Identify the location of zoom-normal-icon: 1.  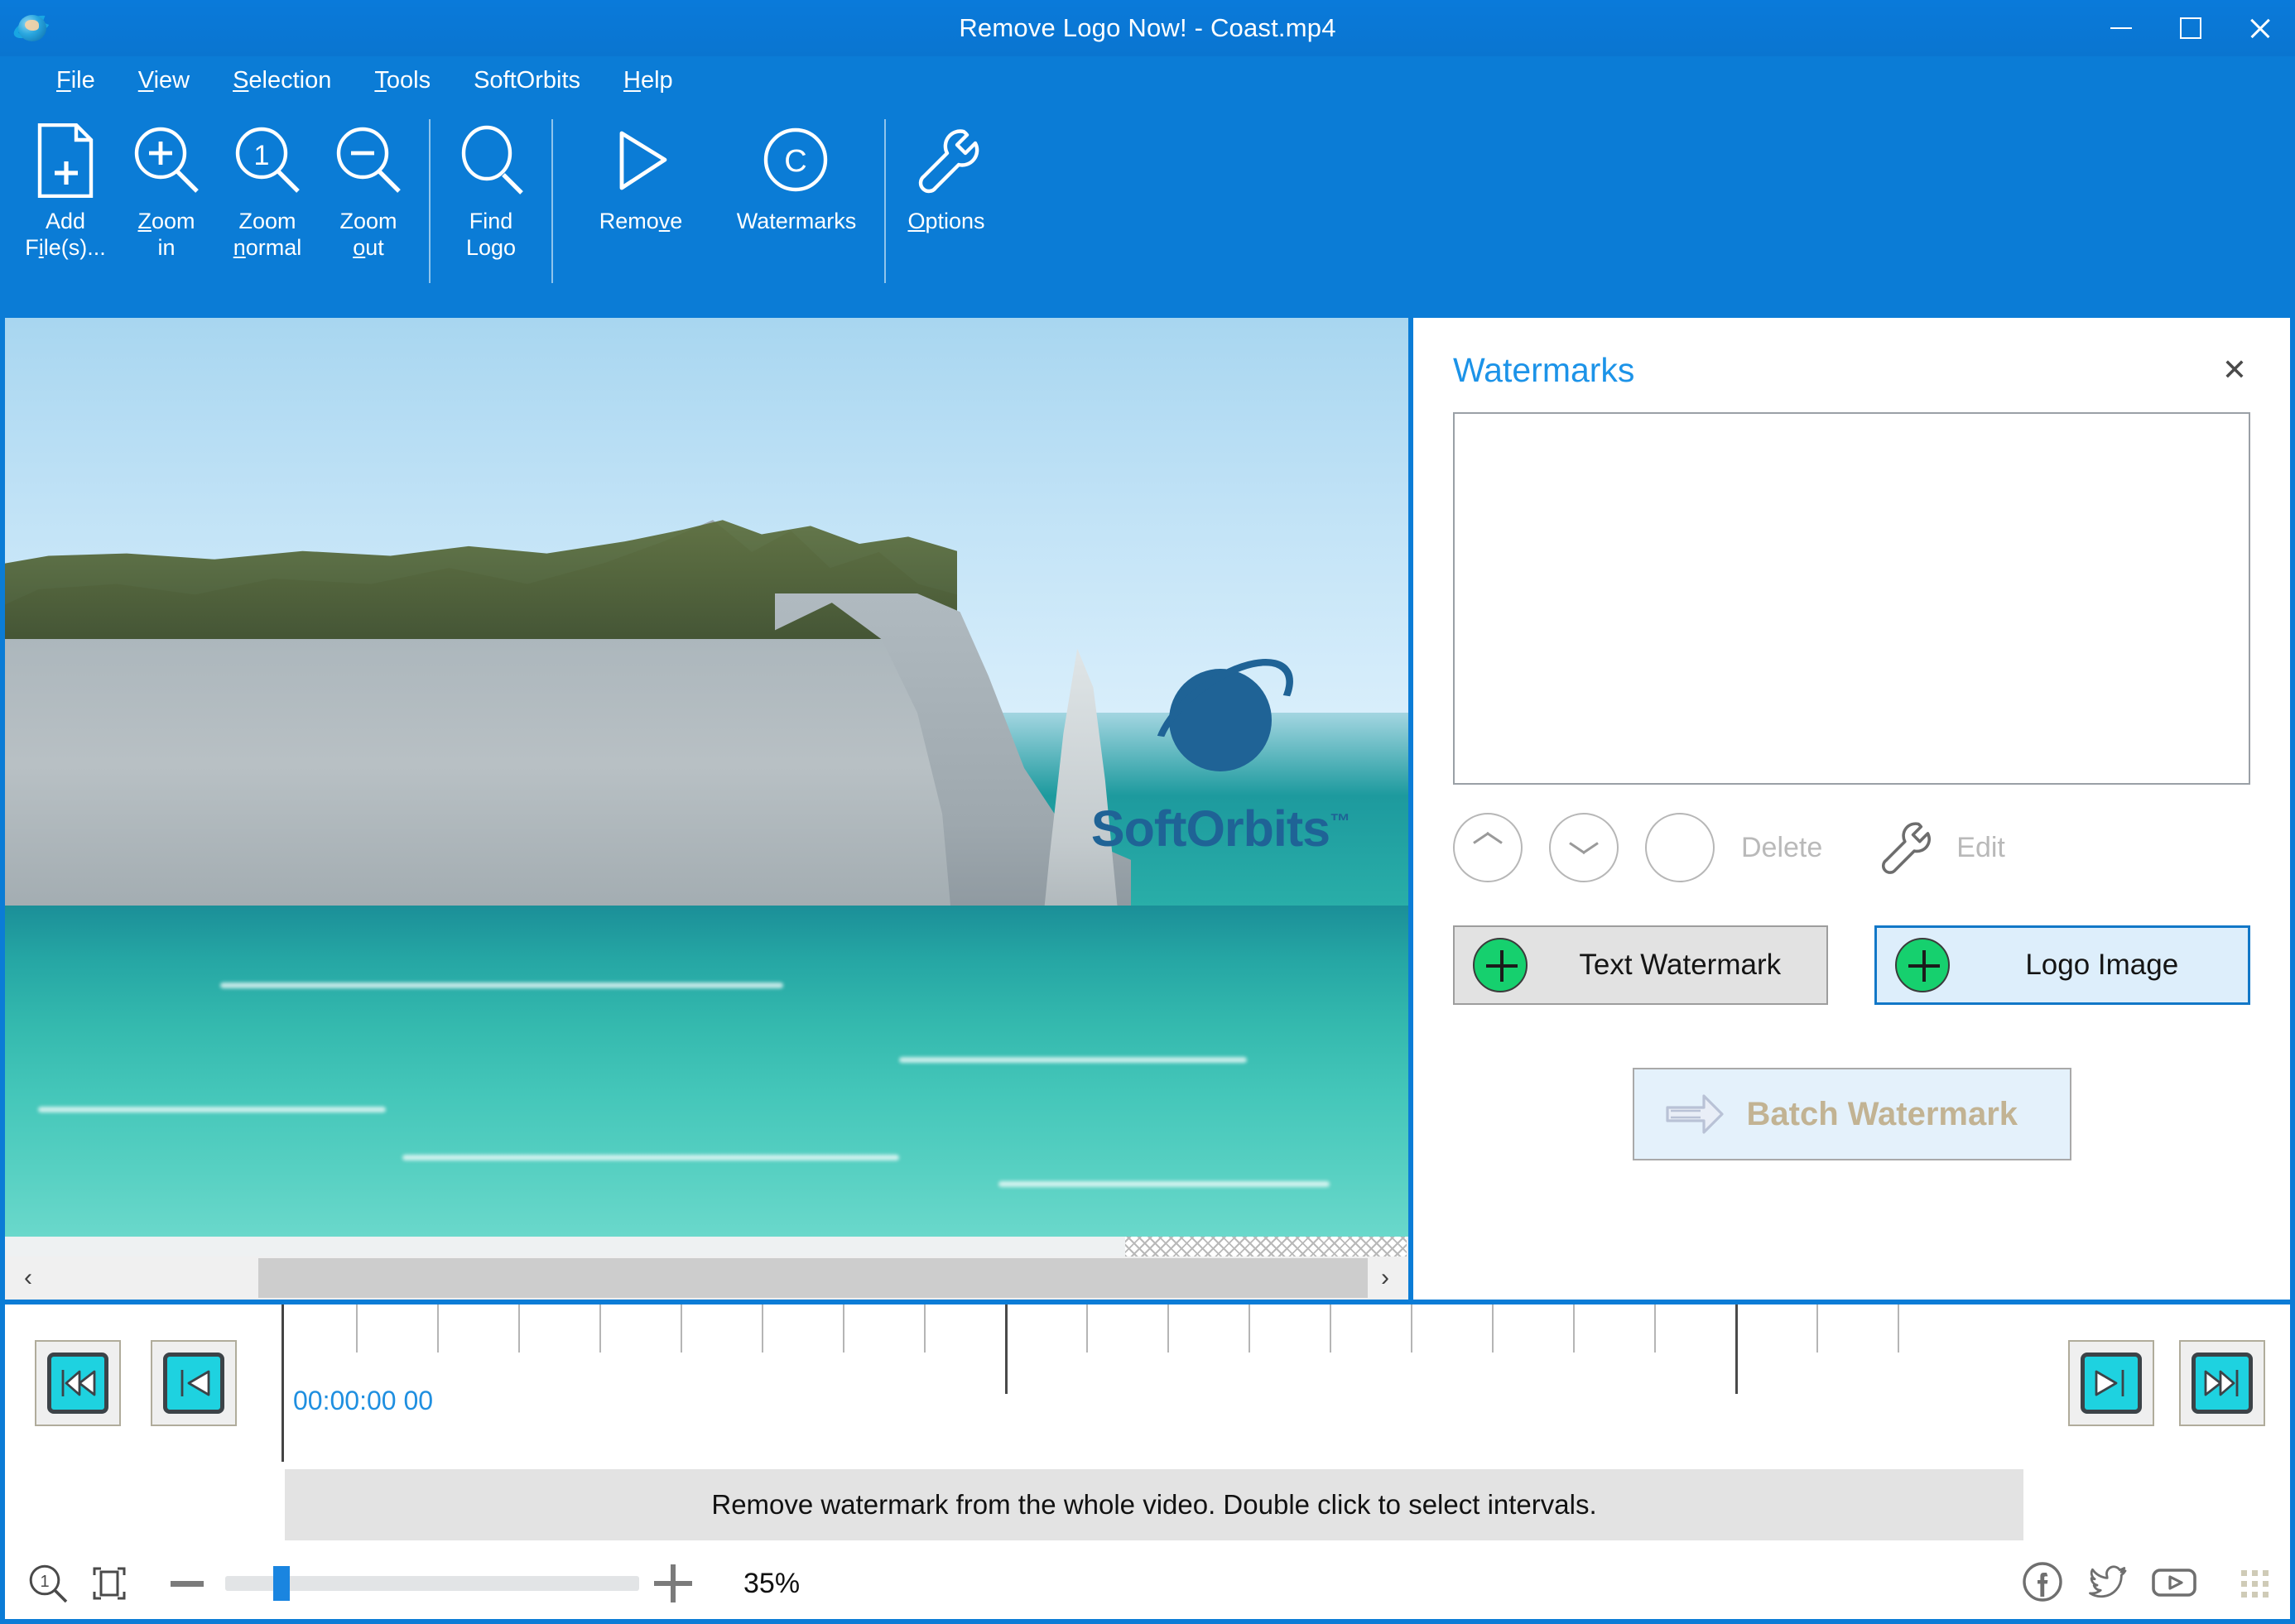
(267, 160).